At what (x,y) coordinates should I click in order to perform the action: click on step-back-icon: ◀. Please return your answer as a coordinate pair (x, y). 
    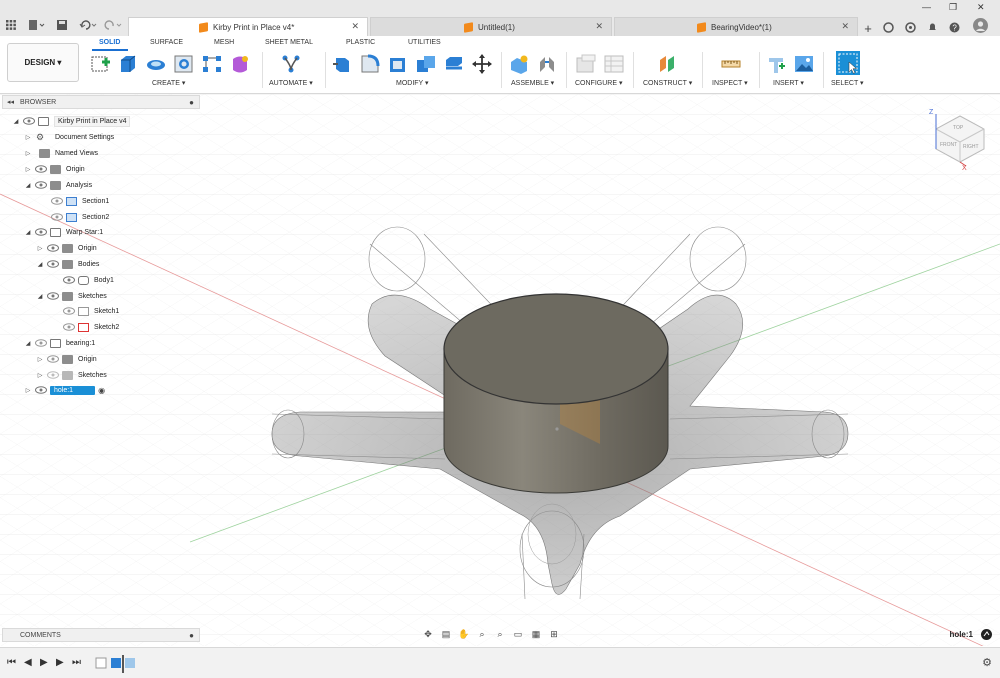
    Looking at the image, I should click on (28, 662).